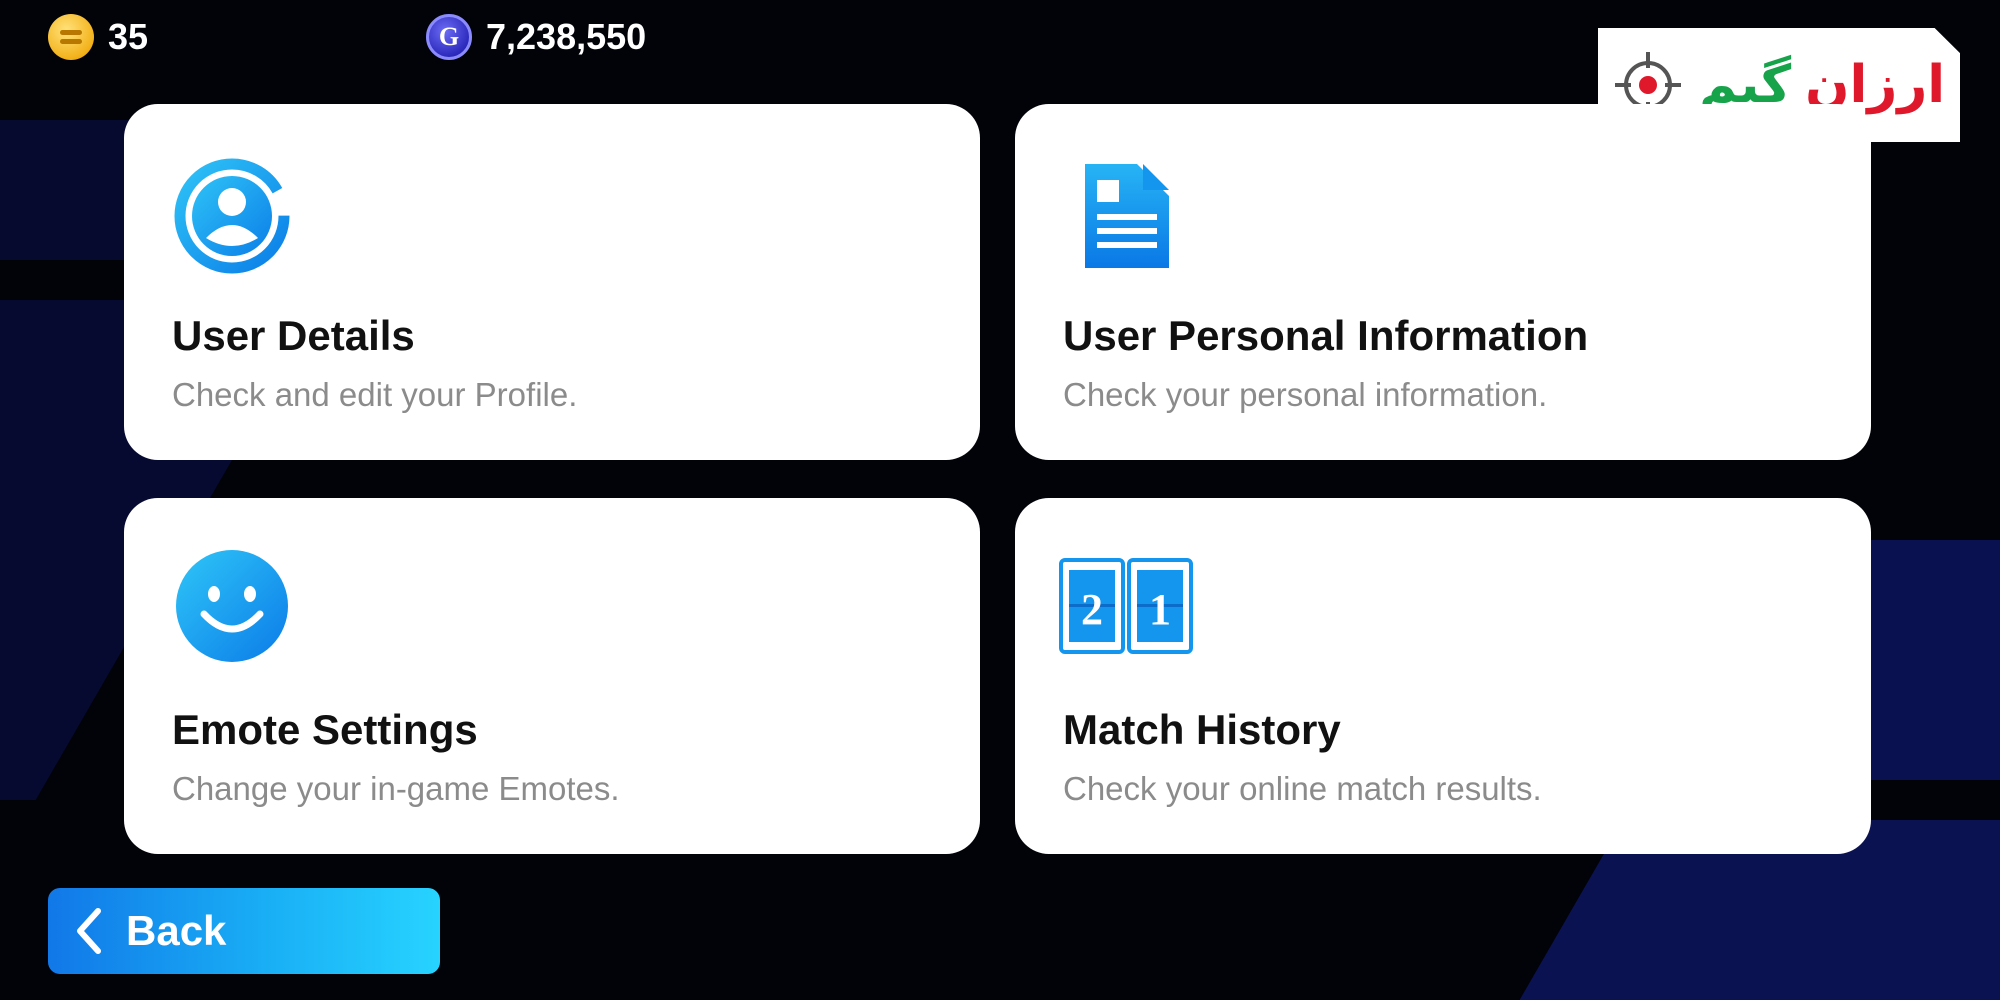  What do you see at coordinates (244, 931) in the screenshot?
I see `back-button: Back` at bounding box center [244, 931].